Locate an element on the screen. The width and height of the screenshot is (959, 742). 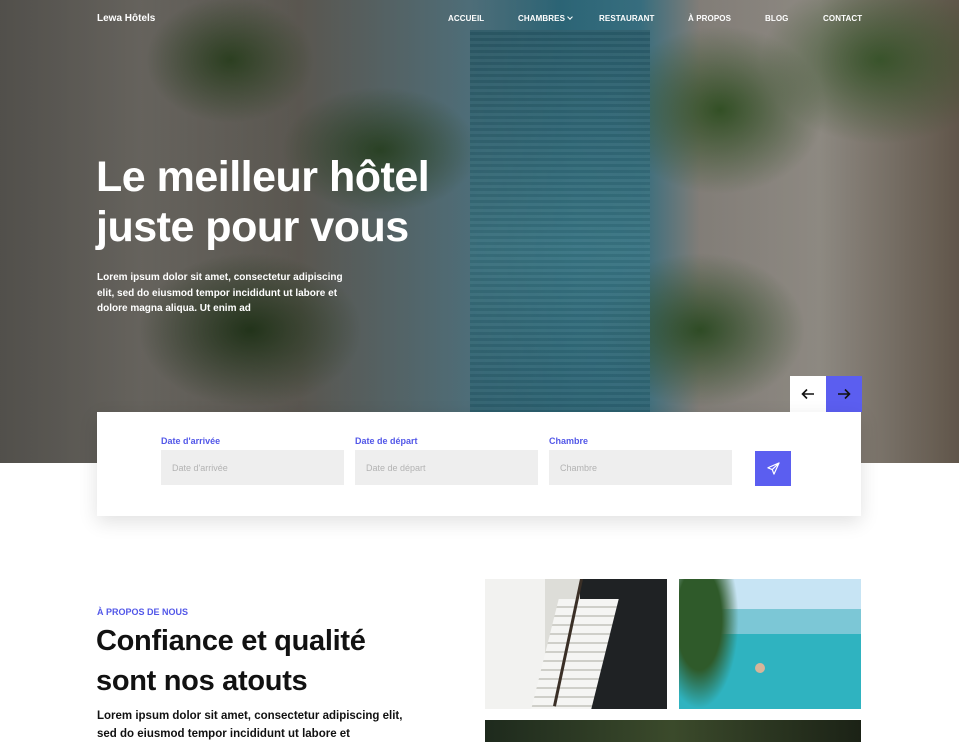
chevron-down-icon is located at coordinates (570, 17).